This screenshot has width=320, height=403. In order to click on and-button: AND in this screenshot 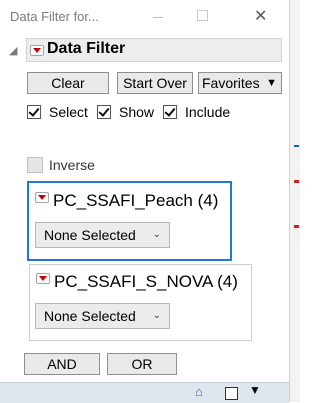, I will do `click(62, 364)`.